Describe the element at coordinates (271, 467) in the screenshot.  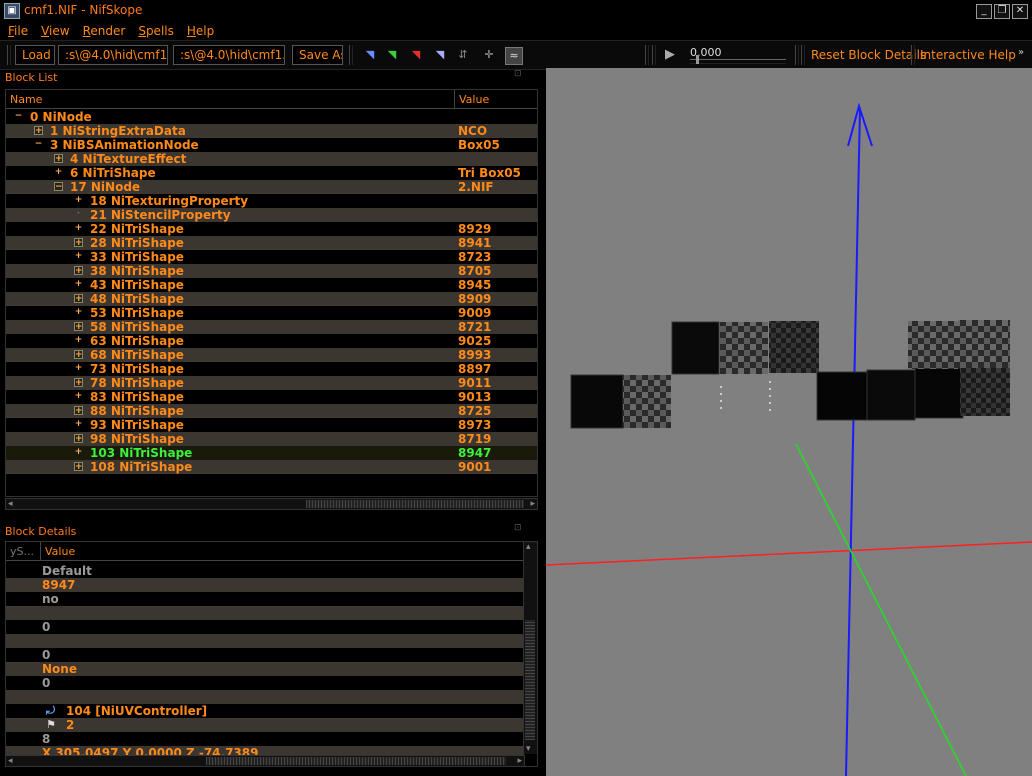
I see `tree-row: +108 NiTriShape 9001` at that location.